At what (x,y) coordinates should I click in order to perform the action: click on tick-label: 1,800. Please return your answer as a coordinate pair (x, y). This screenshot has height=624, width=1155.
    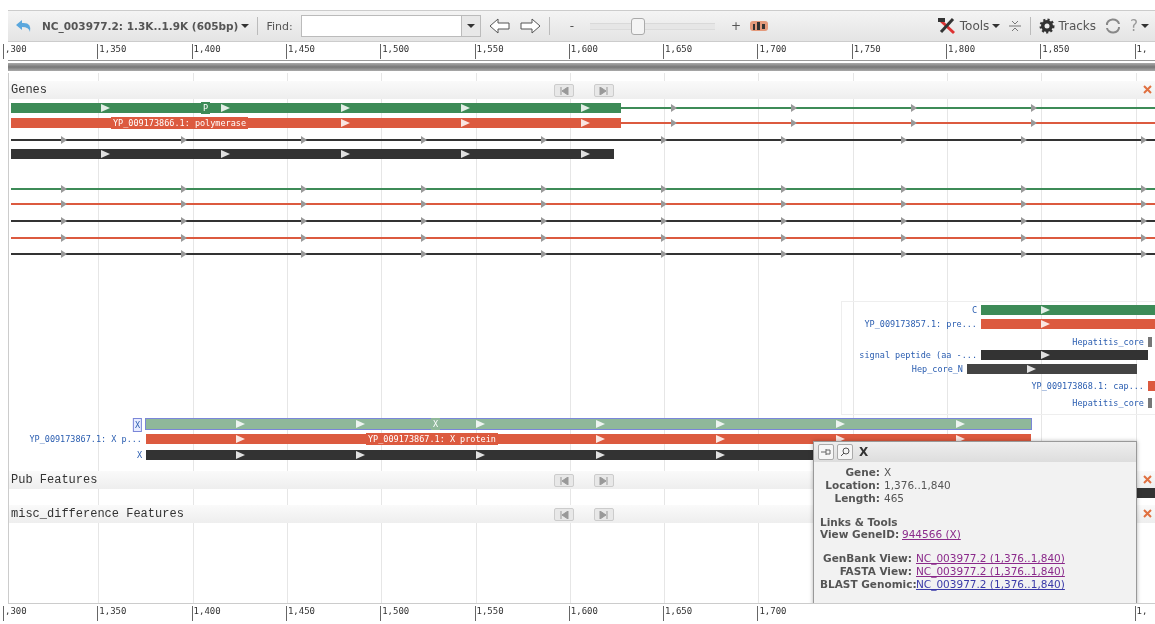
    Looking at the image, I should click on (961, 51).